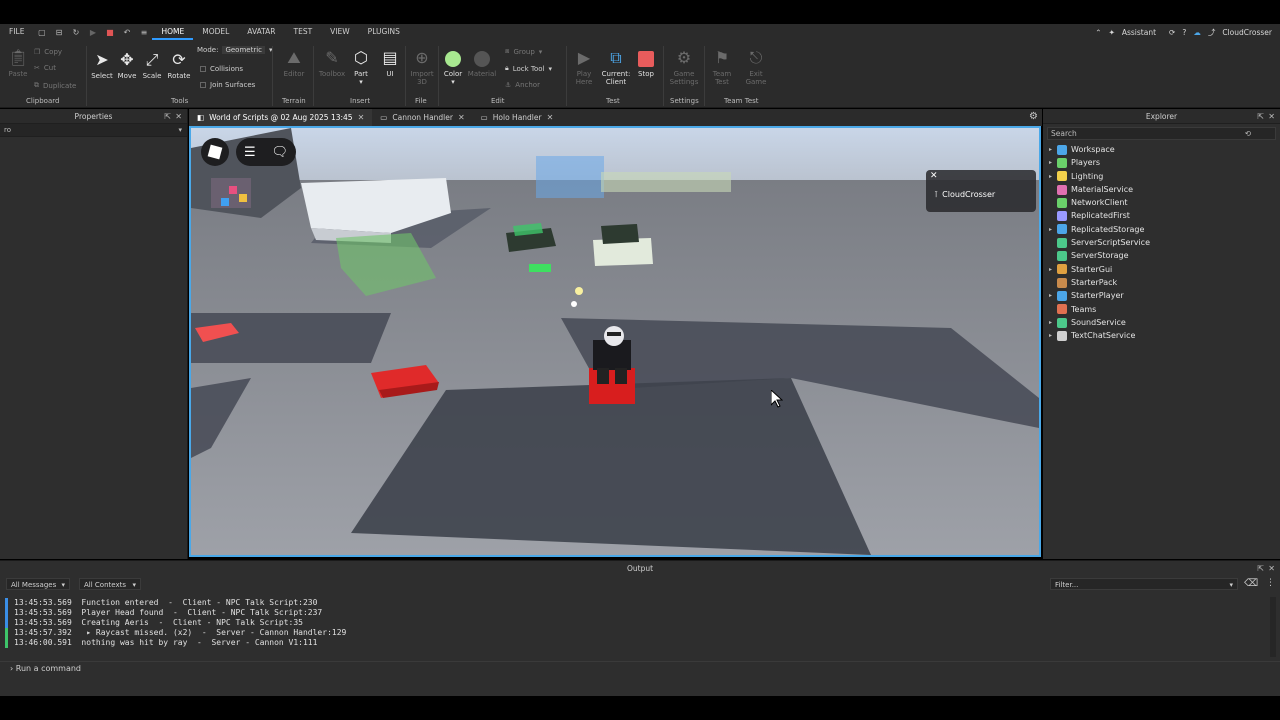 The image size is (1280, 720). What do you see at coordinates (127, 65) in the screenshot?
I see `move-tool-button: ✥ Move` at bounding box center [127, 65].